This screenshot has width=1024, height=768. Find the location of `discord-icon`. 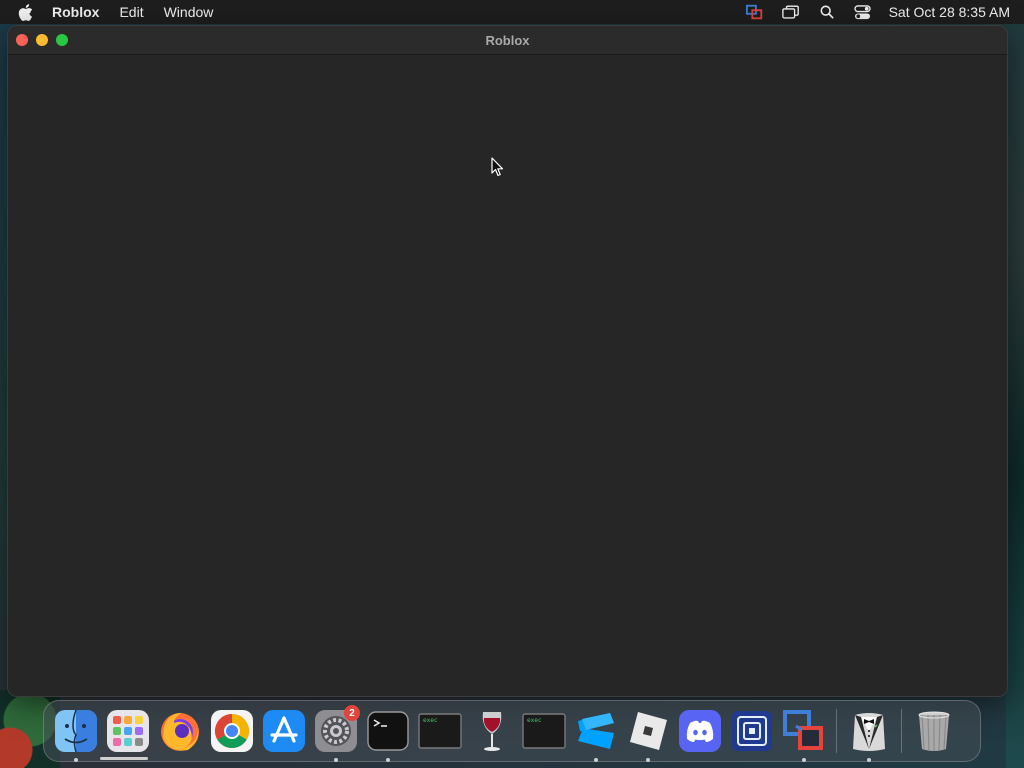

discord-icon is located at coordinates (700, 731).